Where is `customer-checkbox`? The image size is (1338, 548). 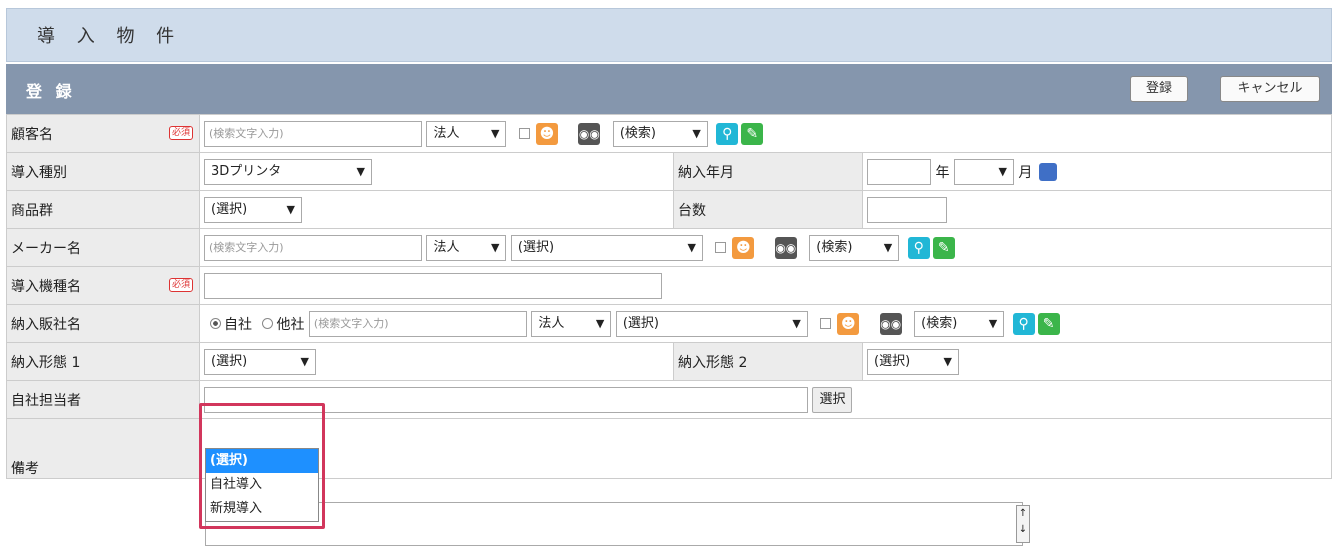 customer-checkbox is located at coordinates (524, 133).